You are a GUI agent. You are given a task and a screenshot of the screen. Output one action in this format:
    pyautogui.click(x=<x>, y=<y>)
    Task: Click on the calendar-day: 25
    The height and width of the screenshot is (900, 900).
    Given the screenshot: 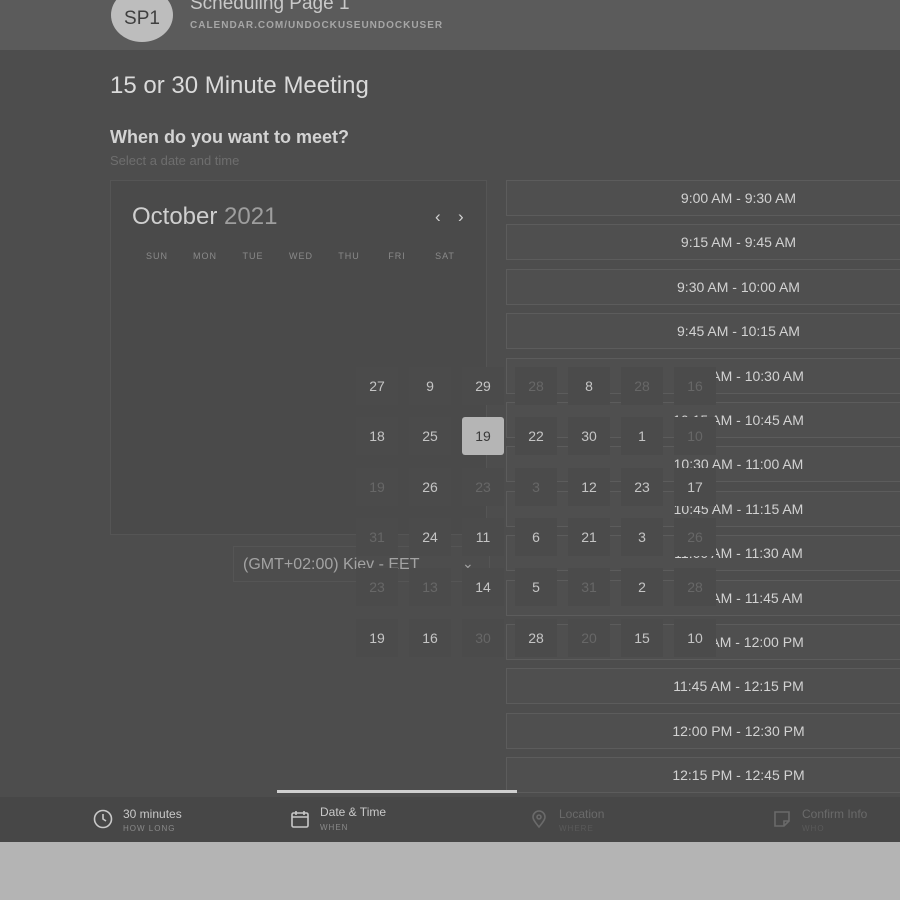 What is the action you would take?
    pyautogui.click(x=430, y=436)
    